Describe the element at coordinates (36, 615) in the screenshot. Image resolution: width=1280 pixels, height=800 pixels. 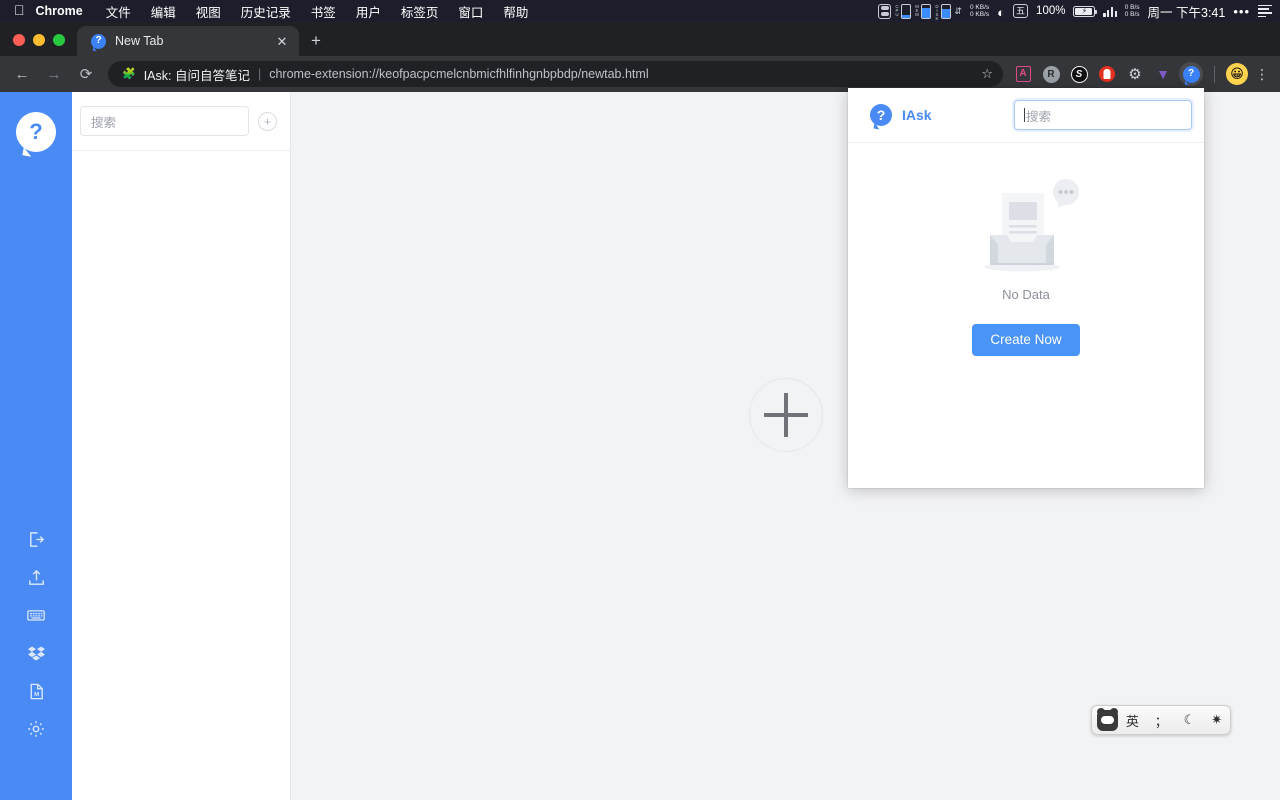
I see `keyboard-shortcuts-icon` at that location.